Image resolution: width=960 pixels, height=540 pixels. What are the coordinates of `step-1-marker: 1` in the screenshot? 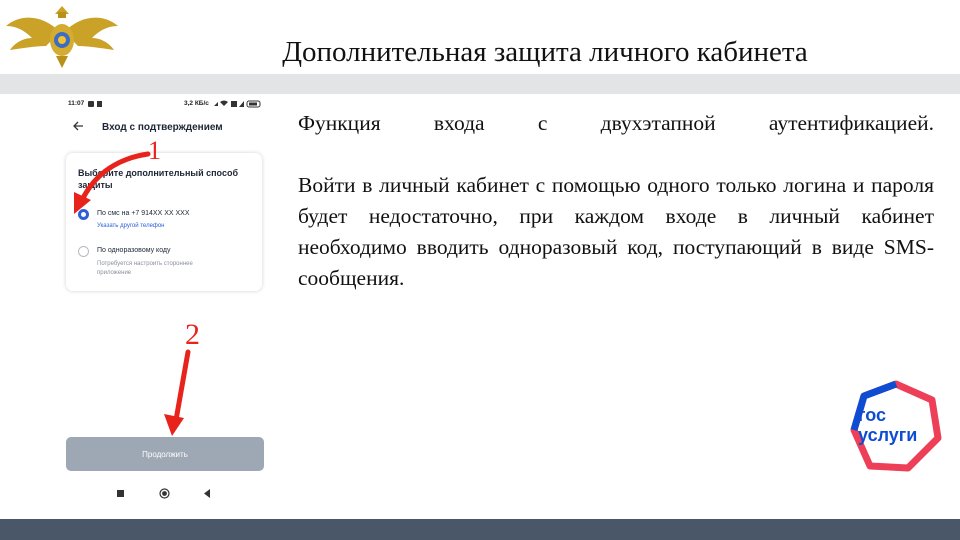 It's located at (154, 150).